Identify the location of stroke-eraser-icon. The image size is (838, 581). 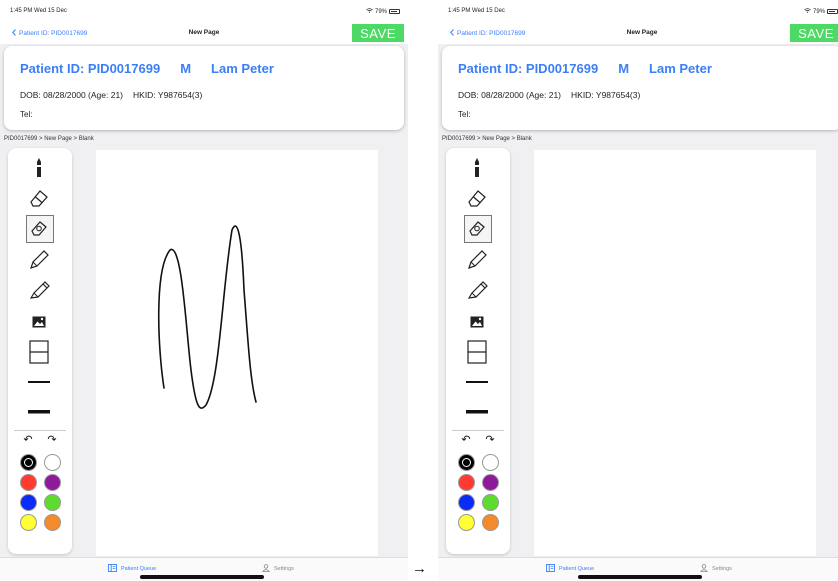
(39, 228).